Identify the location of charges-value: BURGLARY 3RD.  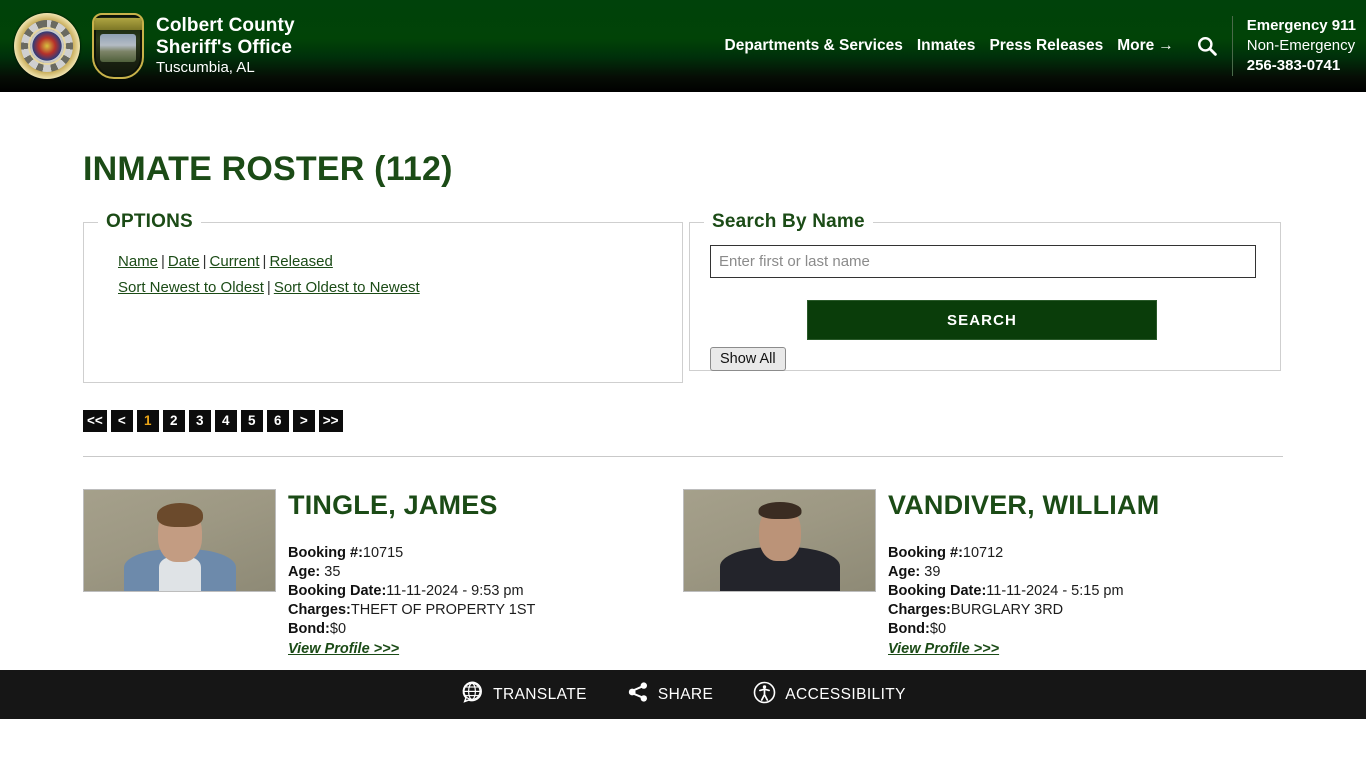
(1007, 610).